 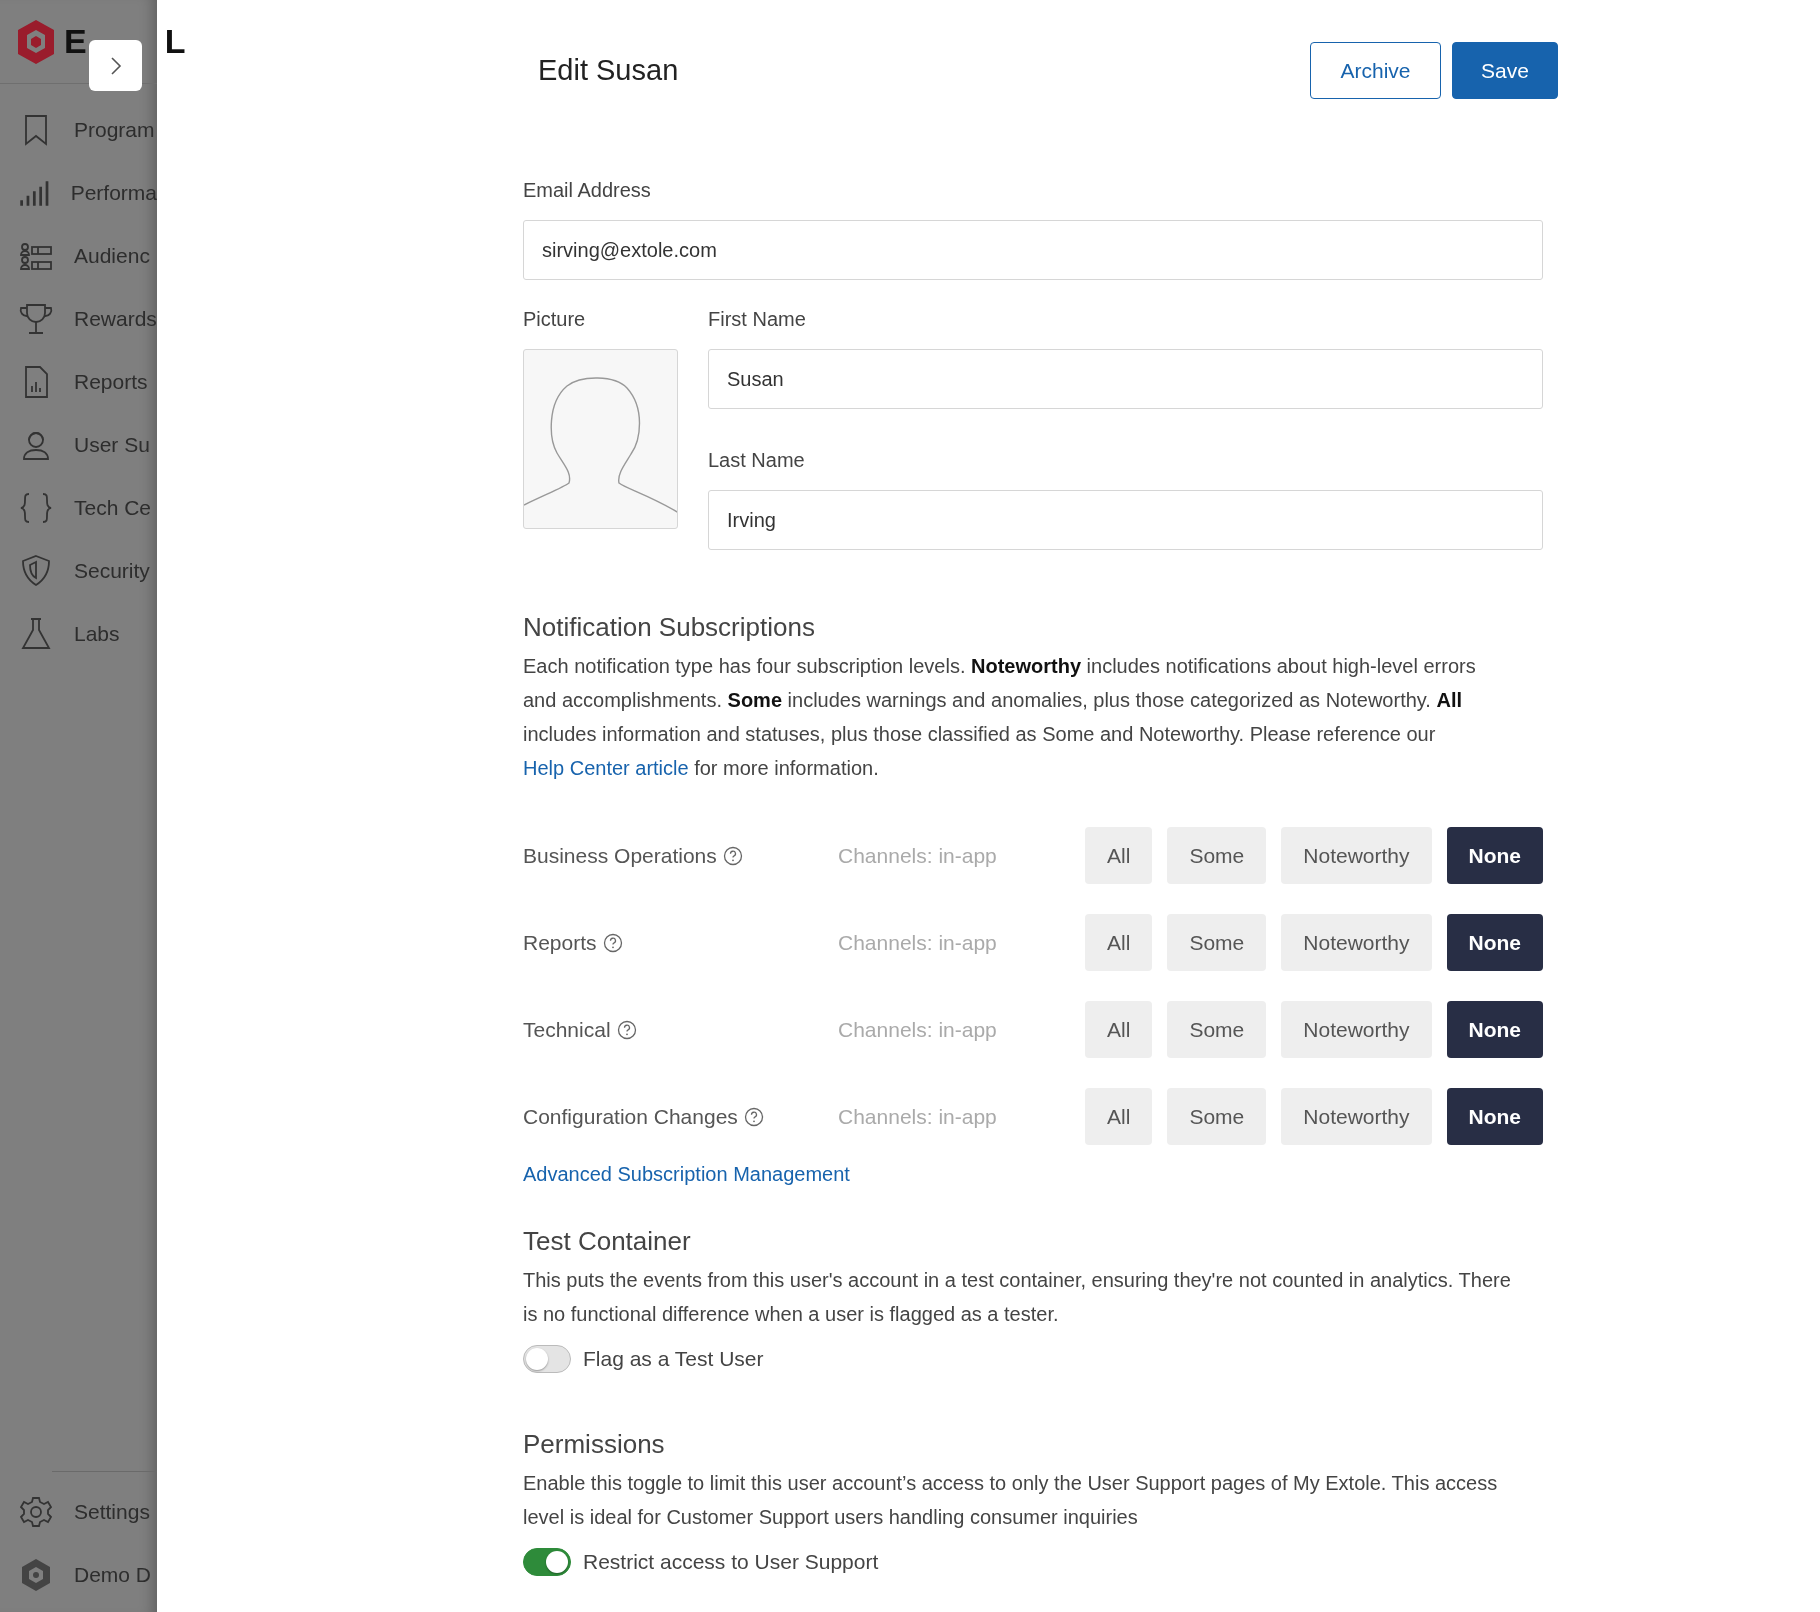 I want to click on nav-item: Demo D, so click(x=78, y=1574).